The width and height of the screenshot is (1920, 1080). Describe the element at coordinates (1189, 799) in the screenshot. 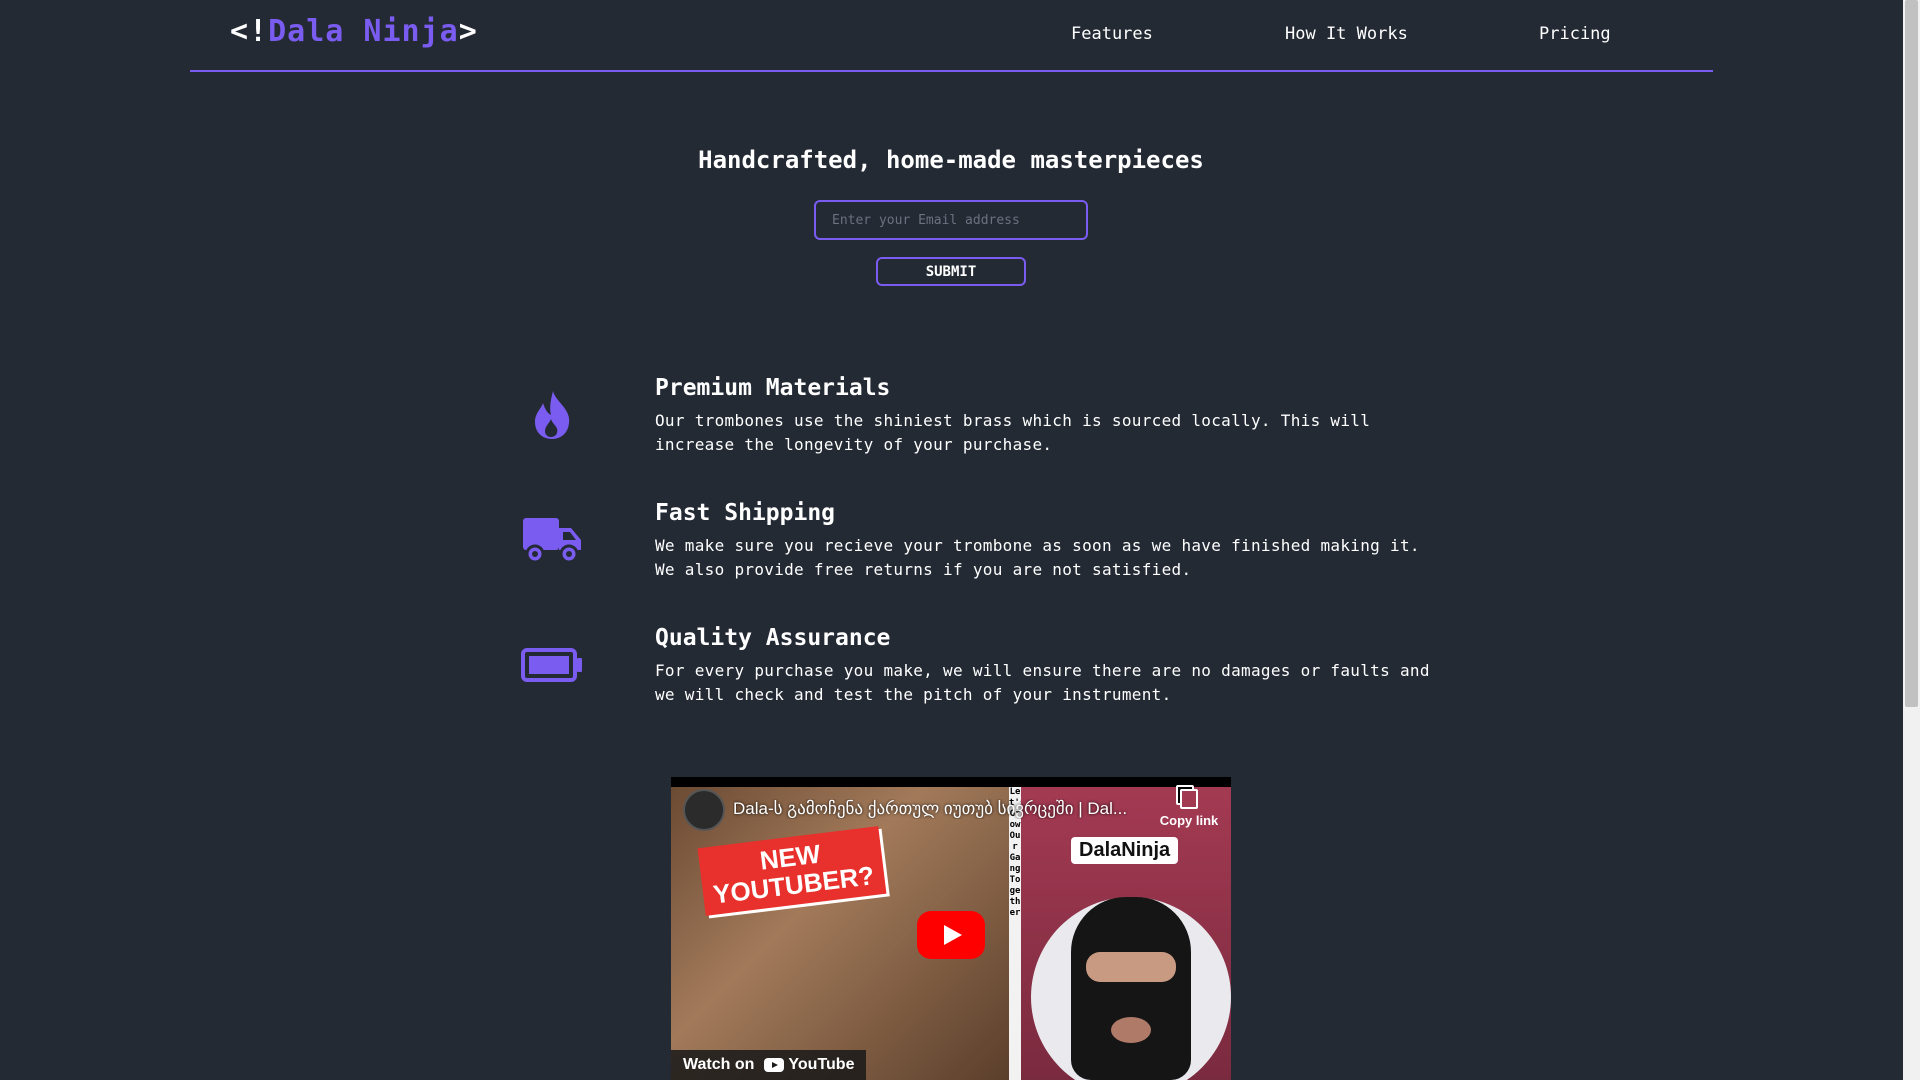

I see `copy-icon` at that location.